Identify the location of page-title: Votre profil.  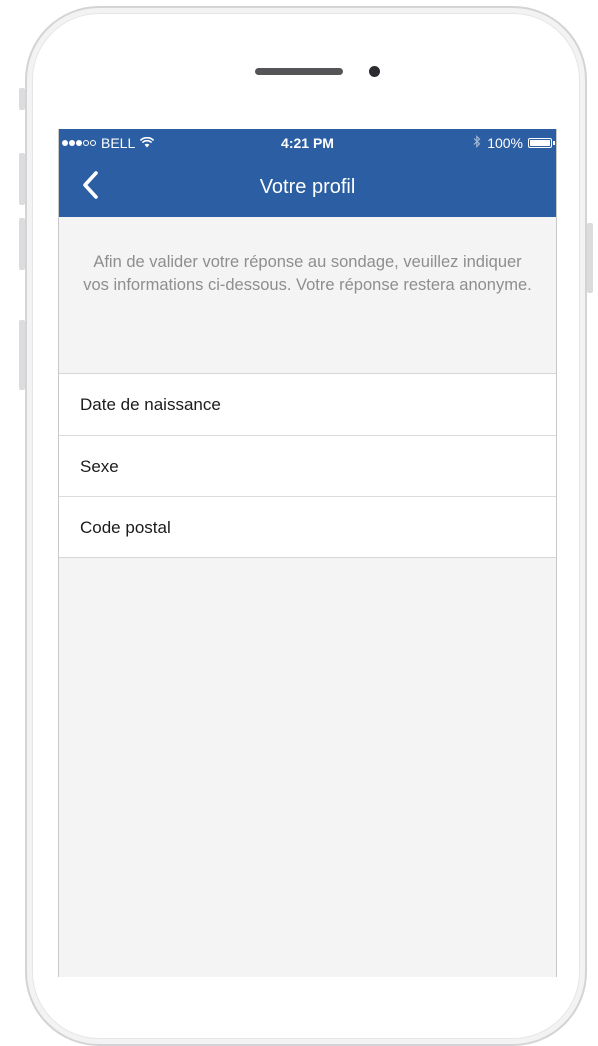
(307, 187).